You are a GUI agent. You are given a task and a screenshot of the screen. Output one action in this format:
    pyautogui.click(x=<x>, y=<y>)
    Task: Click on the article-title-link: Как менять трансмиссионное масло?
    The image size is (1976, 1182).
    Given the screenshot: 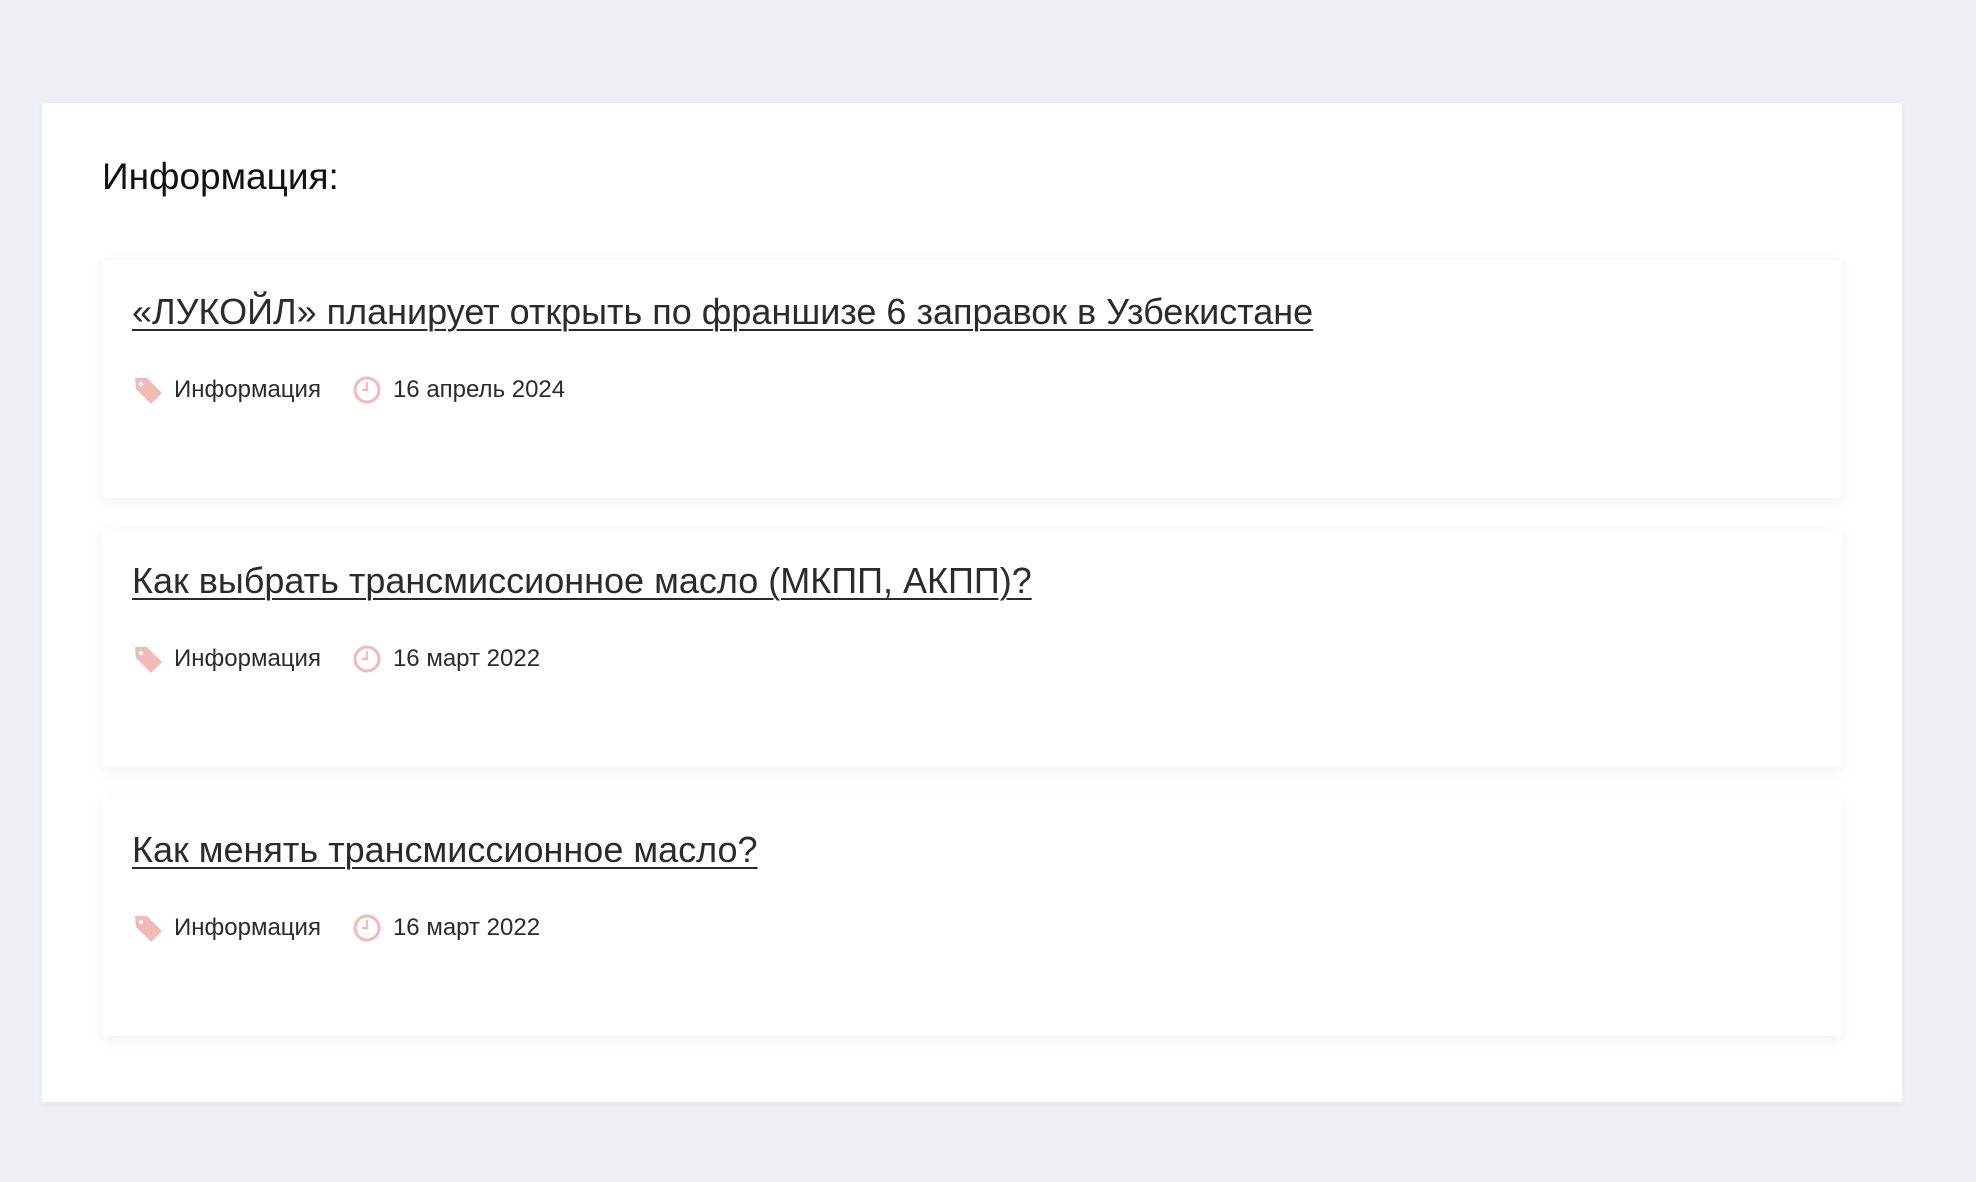 What is the action you would take?
    pyautogui.click(x=445, y=849)
    